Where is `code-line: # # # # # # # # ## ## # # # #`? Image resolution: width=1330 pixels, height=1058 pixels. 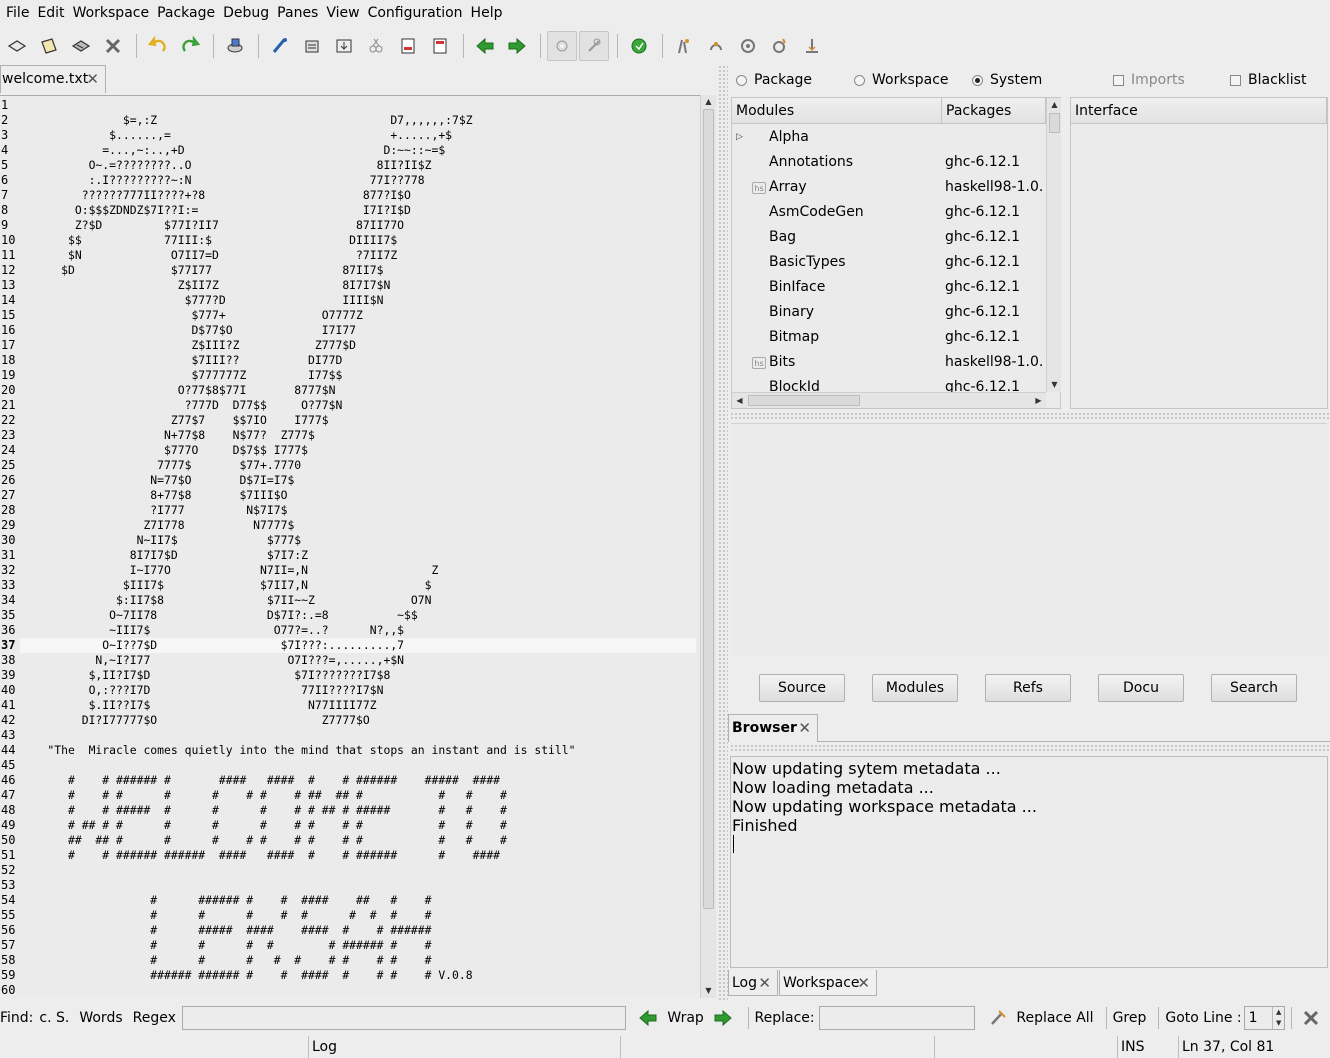 code-line: # # # # # # # # ## ## # # # # is located at coordinates (358, 795).